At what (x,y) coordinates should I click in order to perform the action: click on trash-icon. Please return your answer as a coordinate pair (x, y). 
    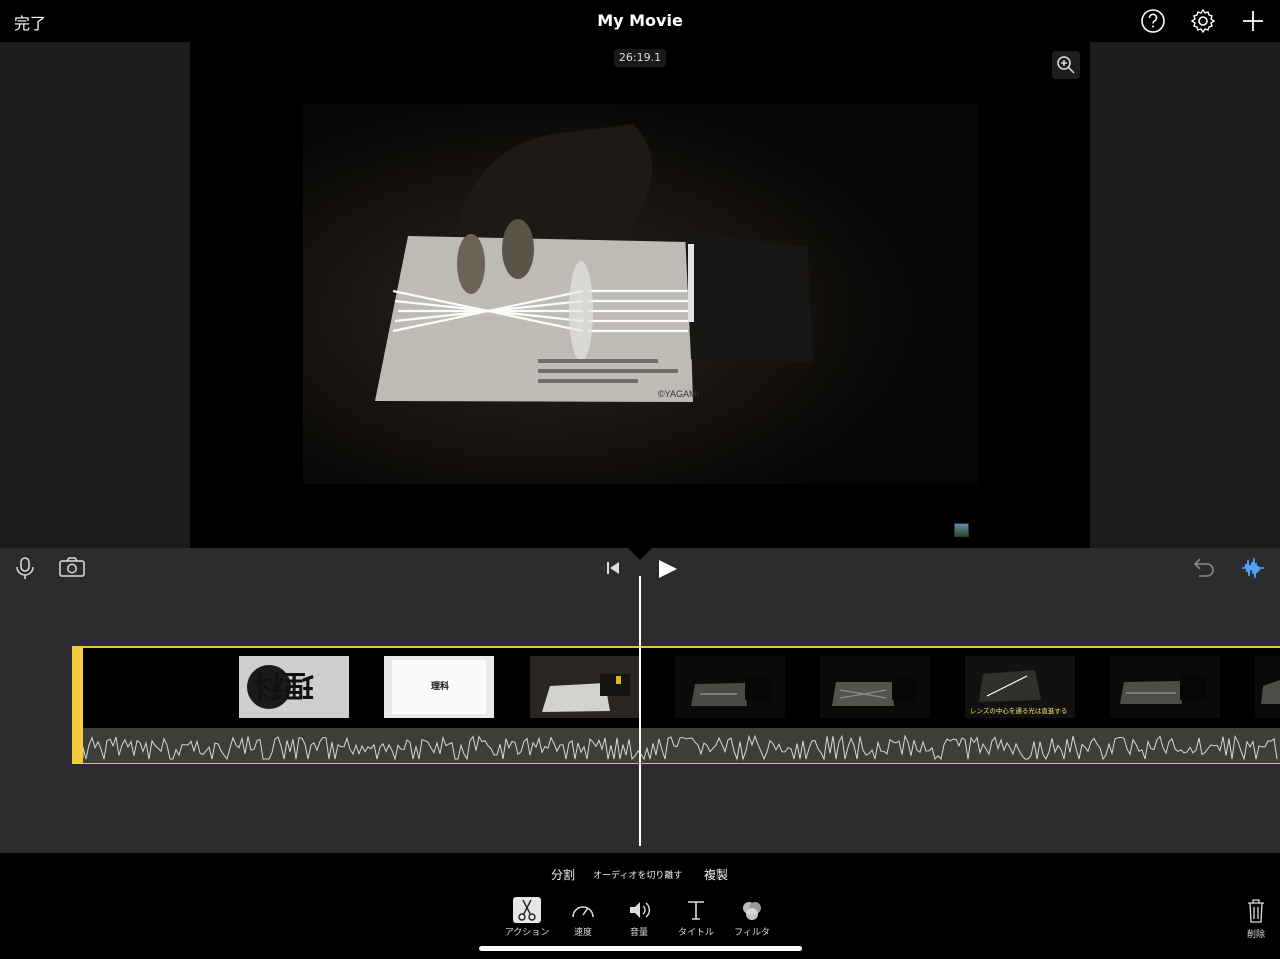
    Looking at the image, I should click on (1256, 911).